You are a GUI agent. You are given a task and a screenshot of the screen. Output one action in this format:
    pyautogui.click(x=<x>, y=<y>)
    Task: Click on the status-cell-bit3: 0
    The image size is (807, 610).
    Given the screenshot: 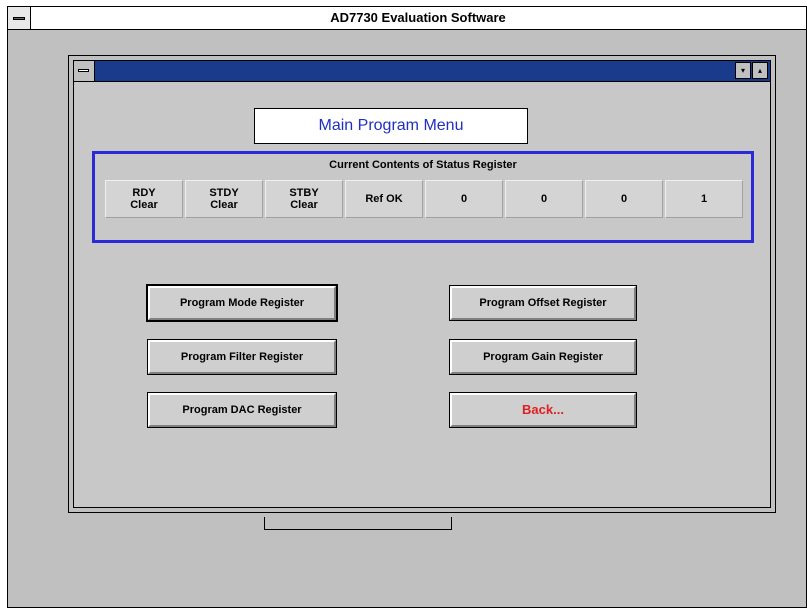 What is the action you would take?
    pyautogui.click(x=464, y=199)
    